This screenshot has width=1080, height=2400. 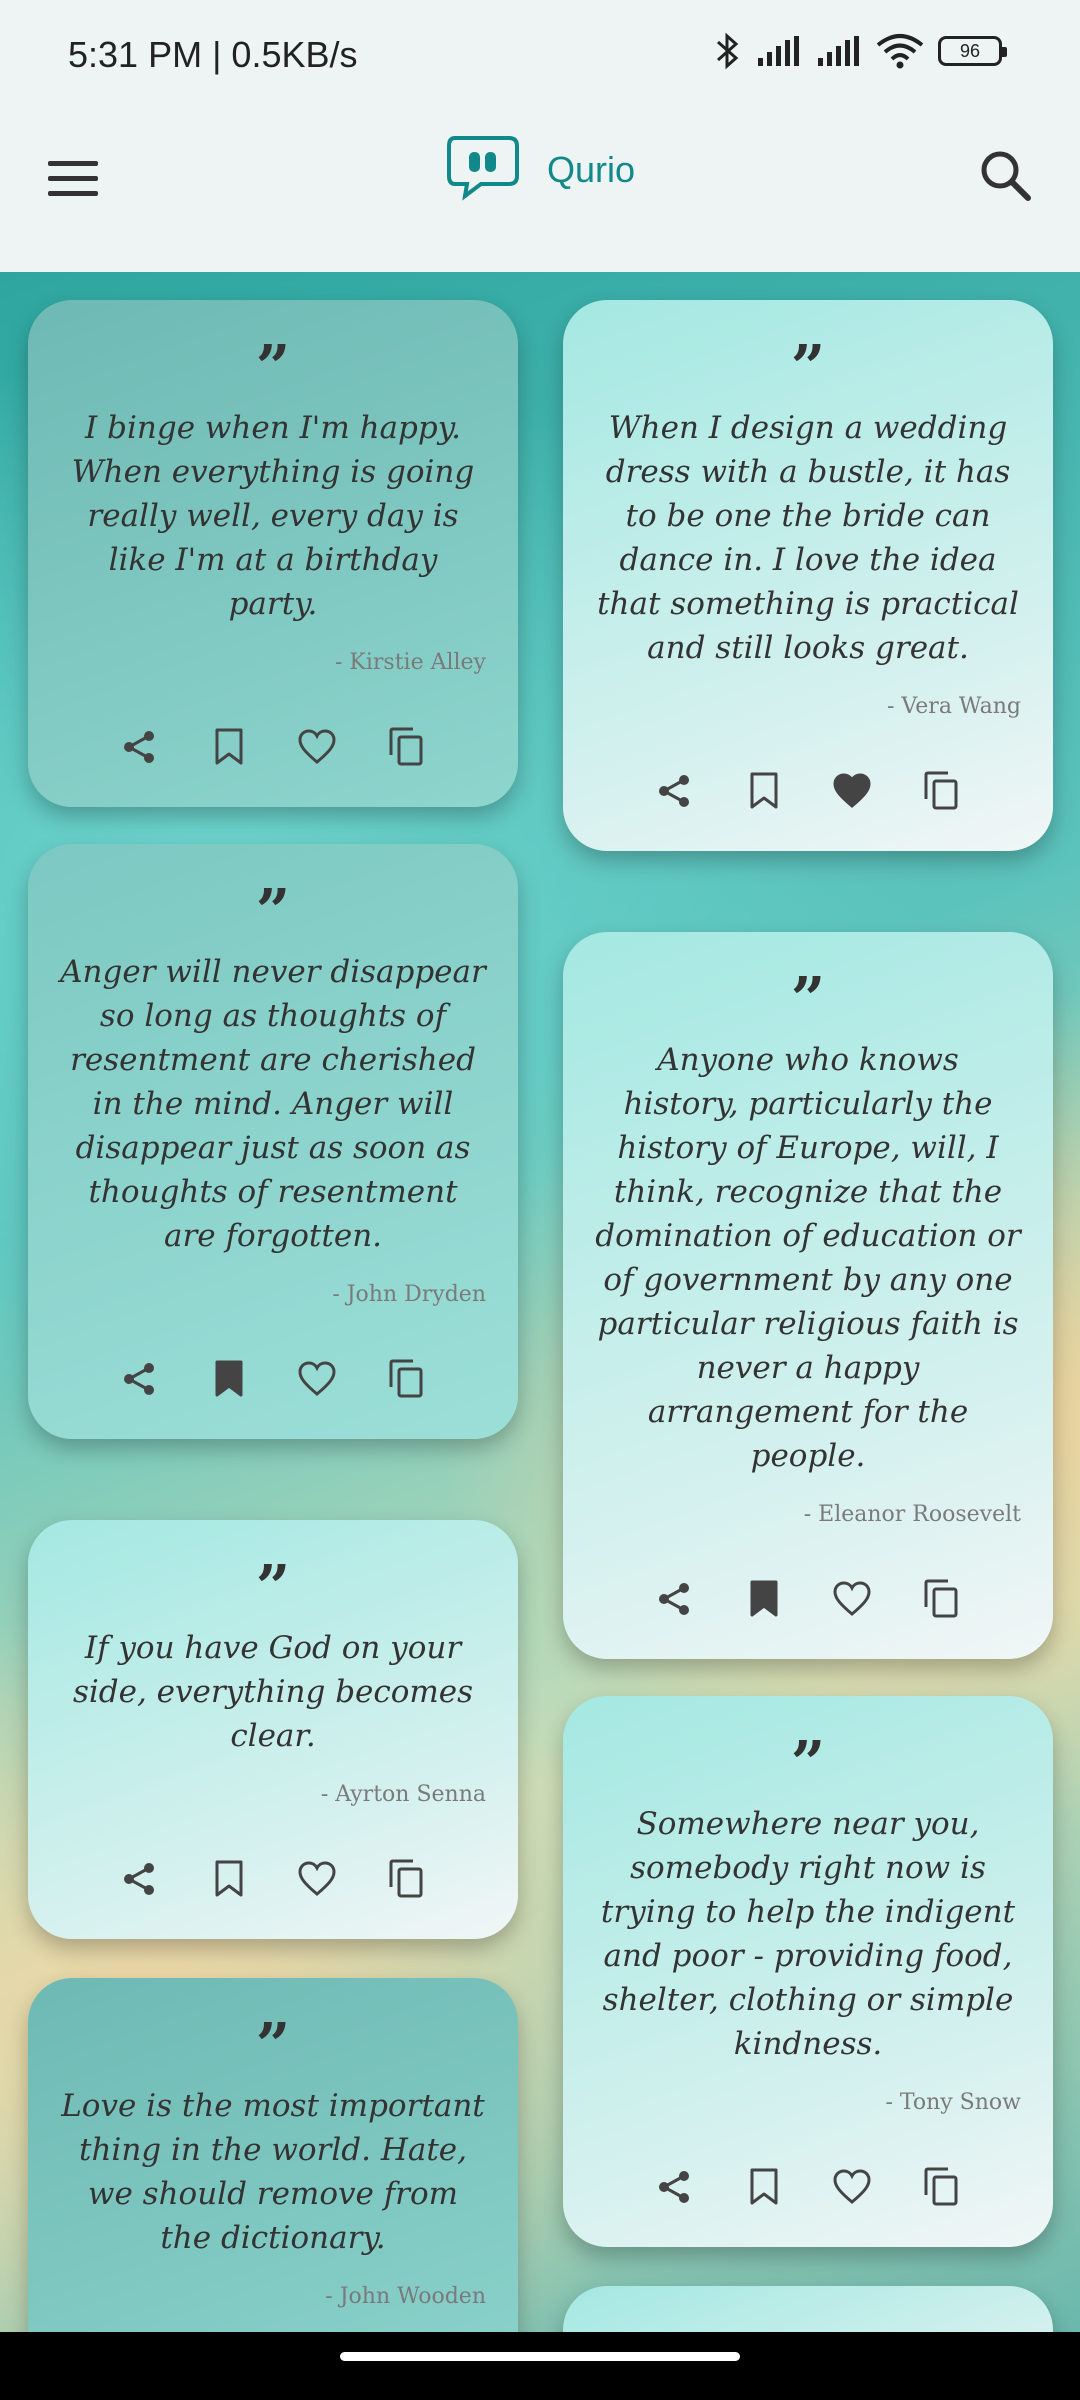 What do you see at coordinates (591, 169) in the screenshot?
I see `app-title: Qurio` at bounding box center [591, 169].